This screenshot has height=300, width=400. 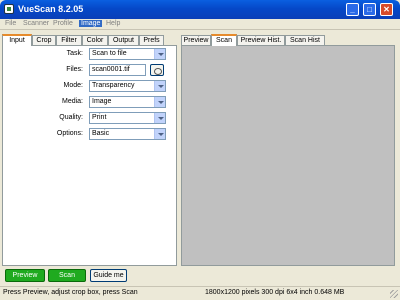 What do you see at coordinates (127, 54) in the screenshot?
I see `task-select: Scan to file` at bounding box center [127, 54].